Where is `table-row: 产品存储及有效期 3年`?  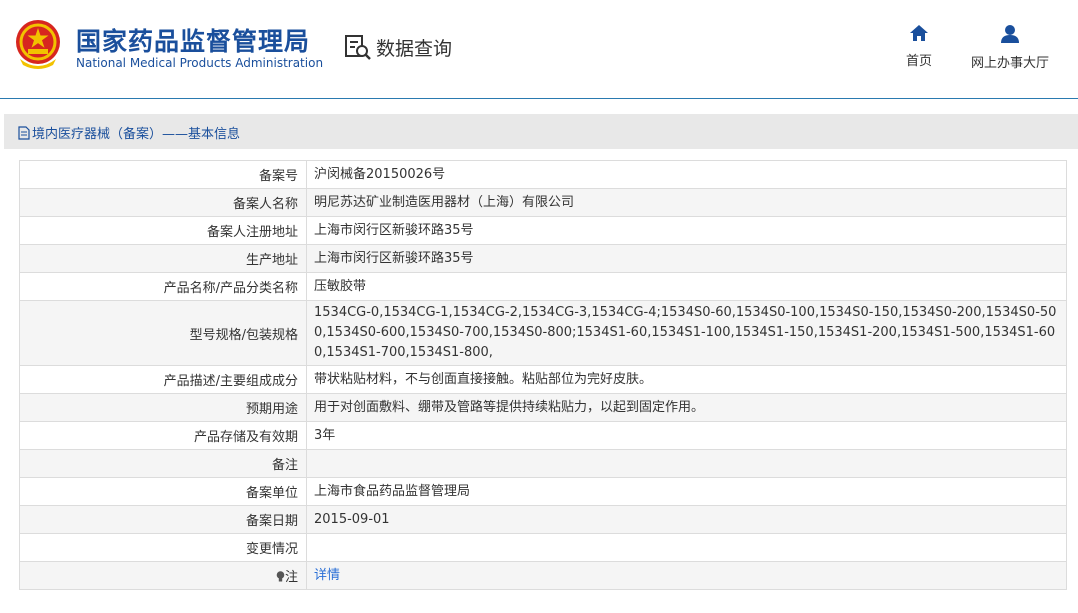 table-row: 产品存储及有效期 3年 is located at coordinates (543, 435).